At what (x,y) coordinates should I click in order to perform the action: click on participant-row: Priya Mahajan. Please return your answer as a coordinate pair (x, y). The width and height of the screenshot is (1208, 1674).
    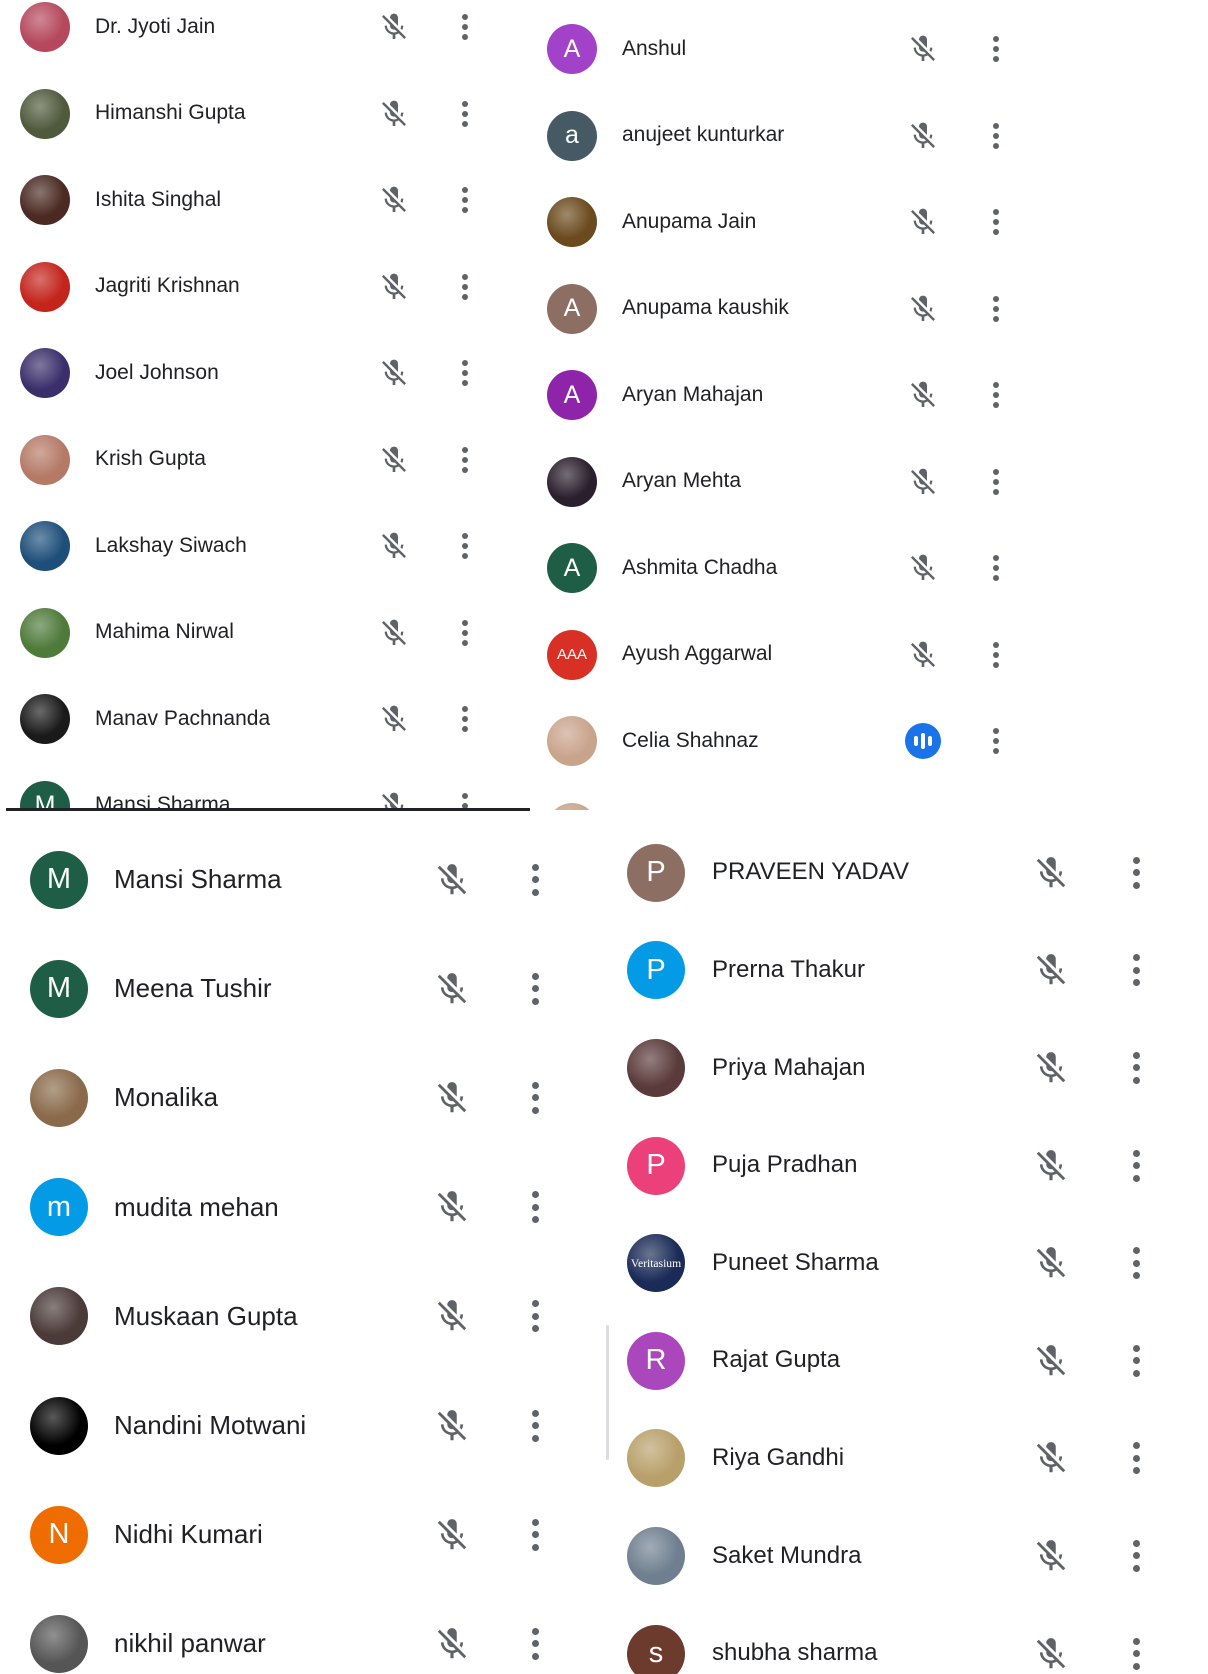
    Looking at the image, I should click on (904, 1068).